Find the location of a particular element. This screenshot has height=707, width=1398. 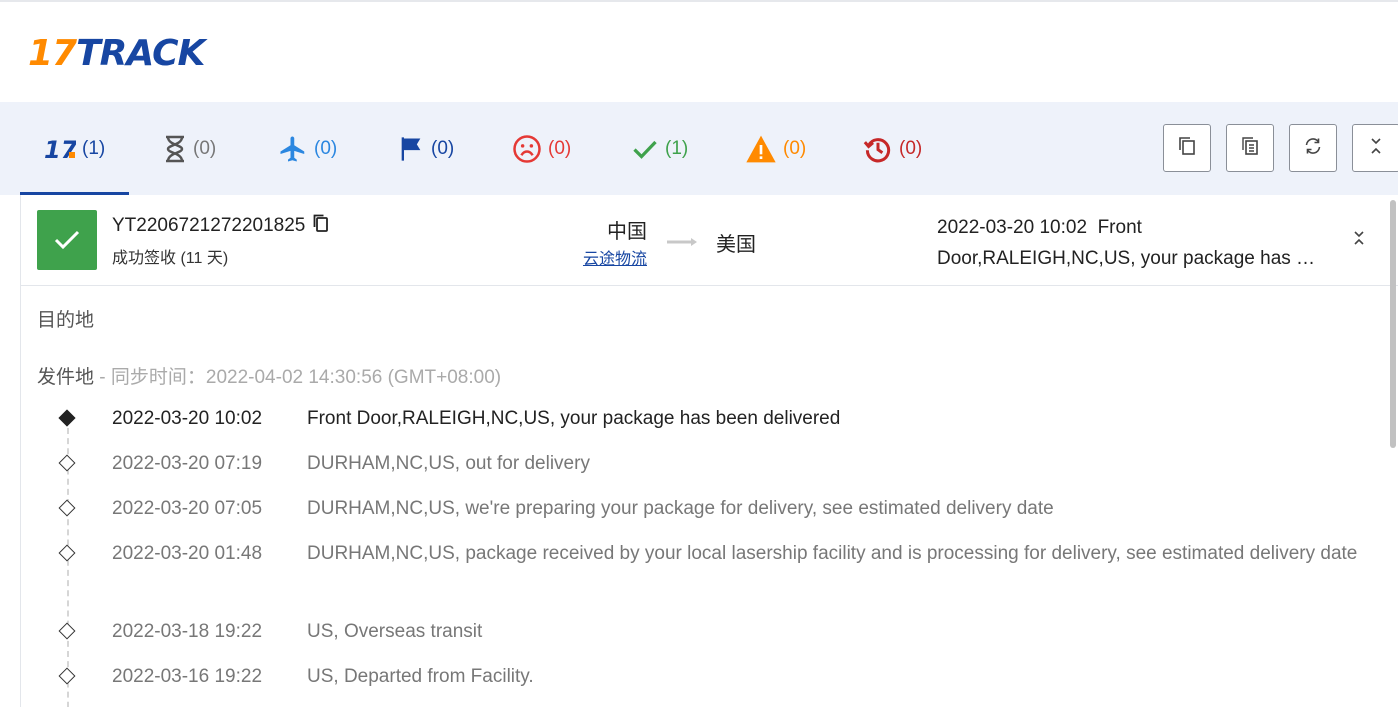

warning-icon is located at coordinates (761, 149).